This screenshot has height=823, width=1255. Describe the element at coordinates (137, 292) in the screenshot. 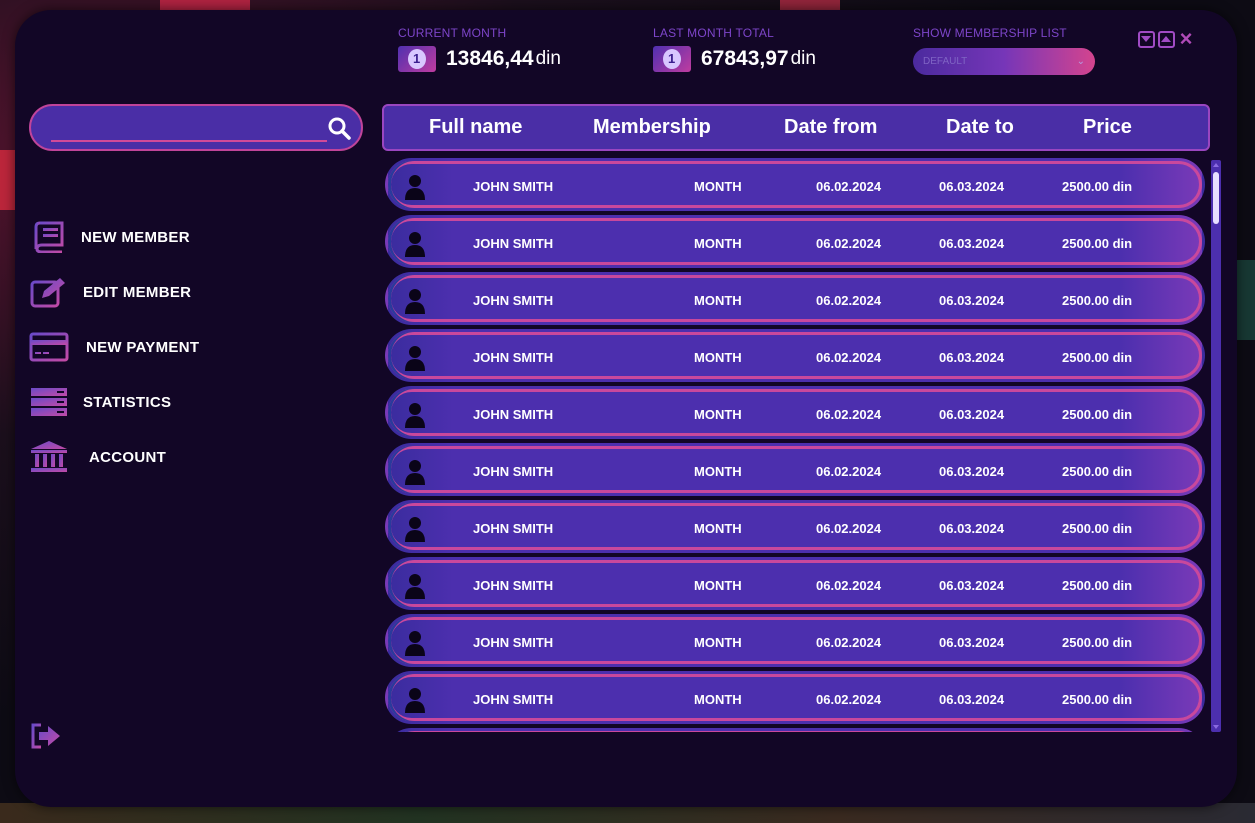

I see `sidebar-item-label: EDIT MEMBER` at that location.